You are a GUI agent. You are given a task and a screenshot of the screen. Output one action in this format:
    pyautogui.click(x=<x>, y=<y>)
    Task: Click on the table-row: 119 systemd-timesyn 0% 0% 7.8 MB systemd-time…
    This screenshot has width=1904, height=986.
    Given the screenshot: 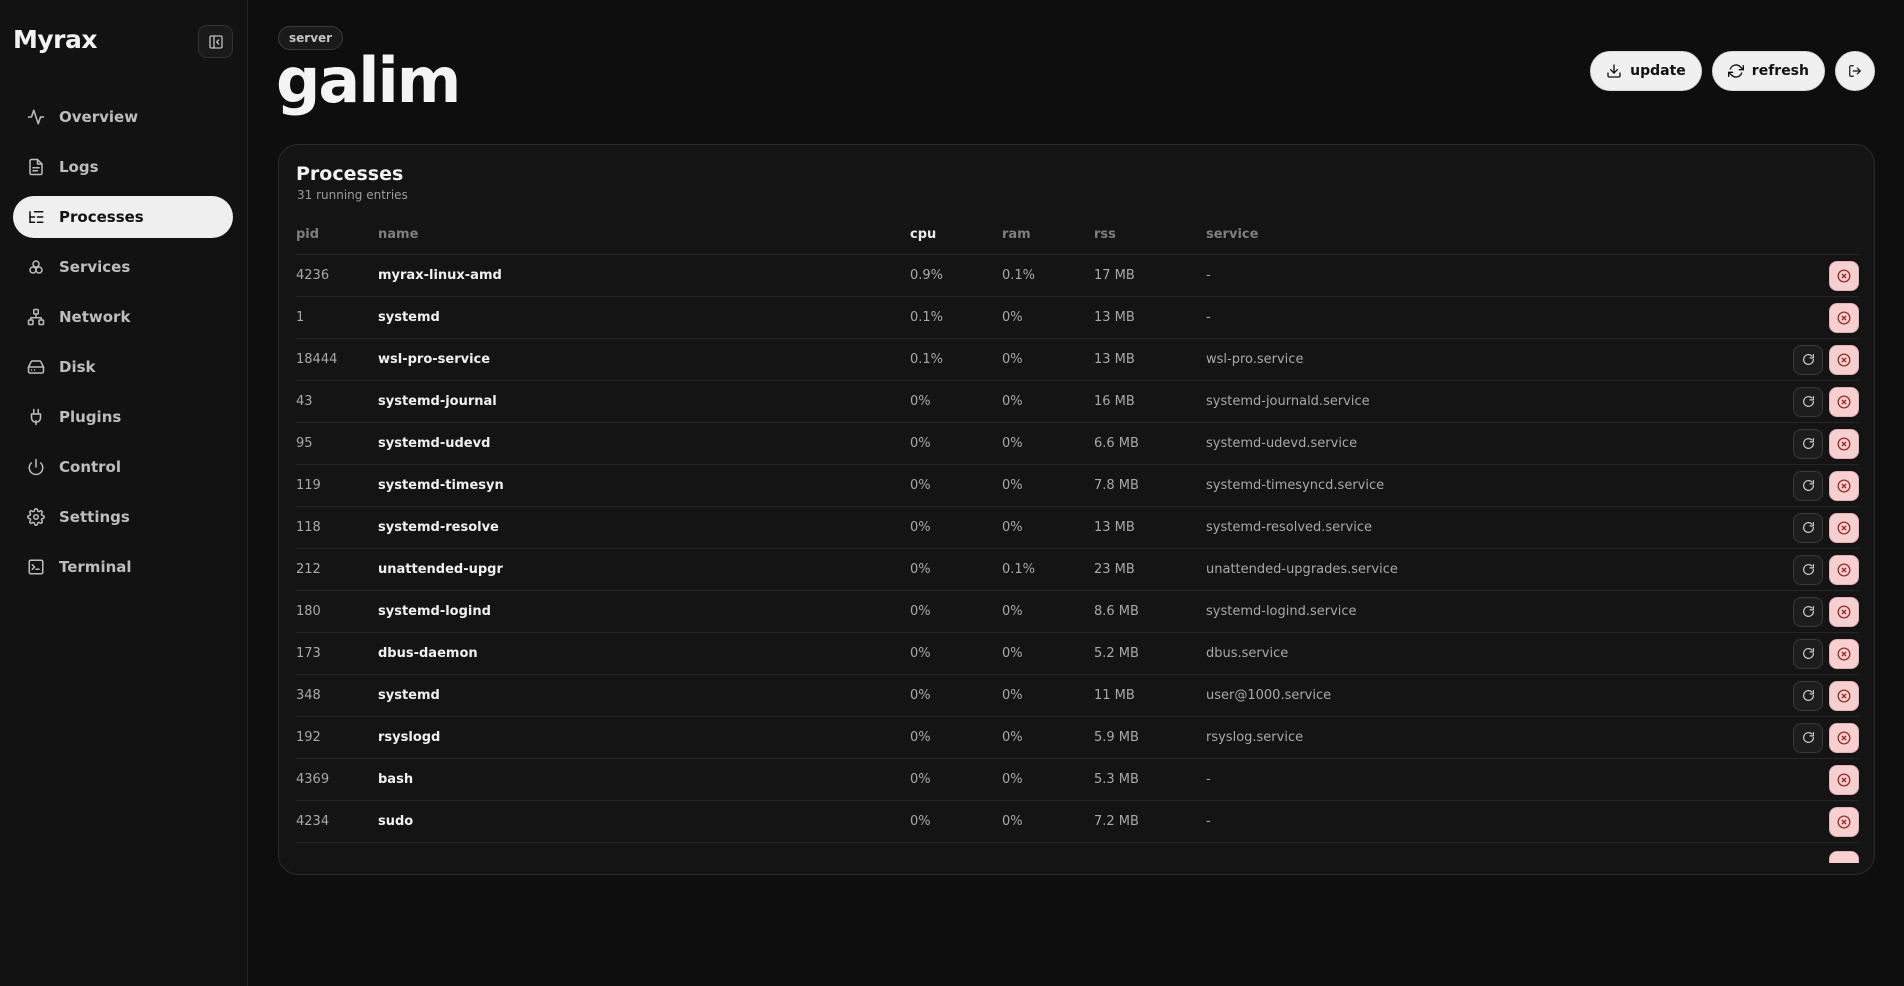 What is the action you would take?
    pyautogui.click(x=1077, y=486)
    